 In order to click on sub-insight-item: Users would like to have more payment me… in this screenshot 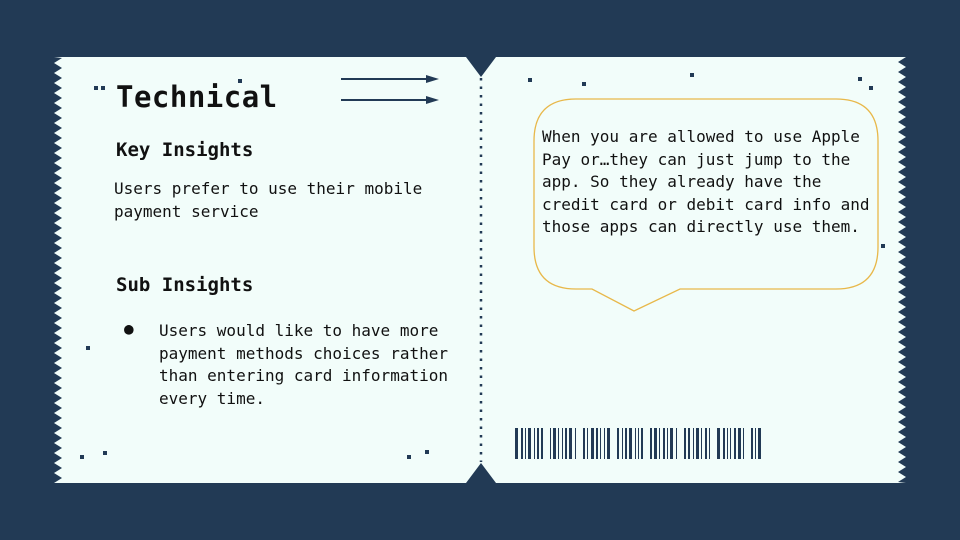, I will do `click(303, 364)`.